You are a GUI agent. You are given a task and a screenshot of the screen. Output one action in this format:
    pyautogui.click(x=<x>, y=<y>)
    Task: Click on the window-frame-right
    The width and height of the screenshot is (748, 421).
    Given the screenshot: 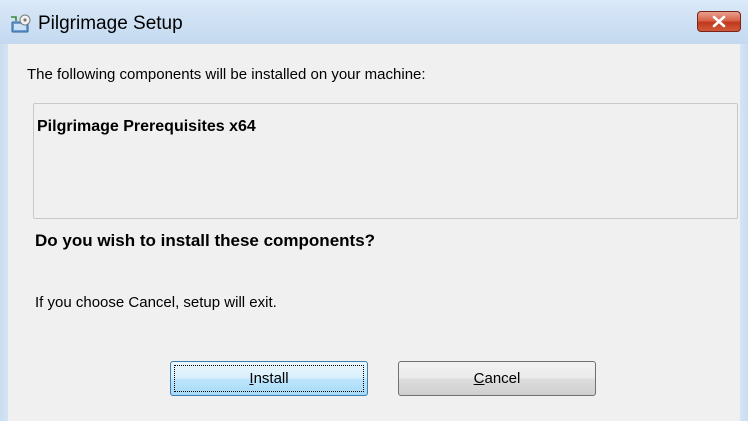 What is the action you would take?
    pyautogui.click(x=744, y=232)
    